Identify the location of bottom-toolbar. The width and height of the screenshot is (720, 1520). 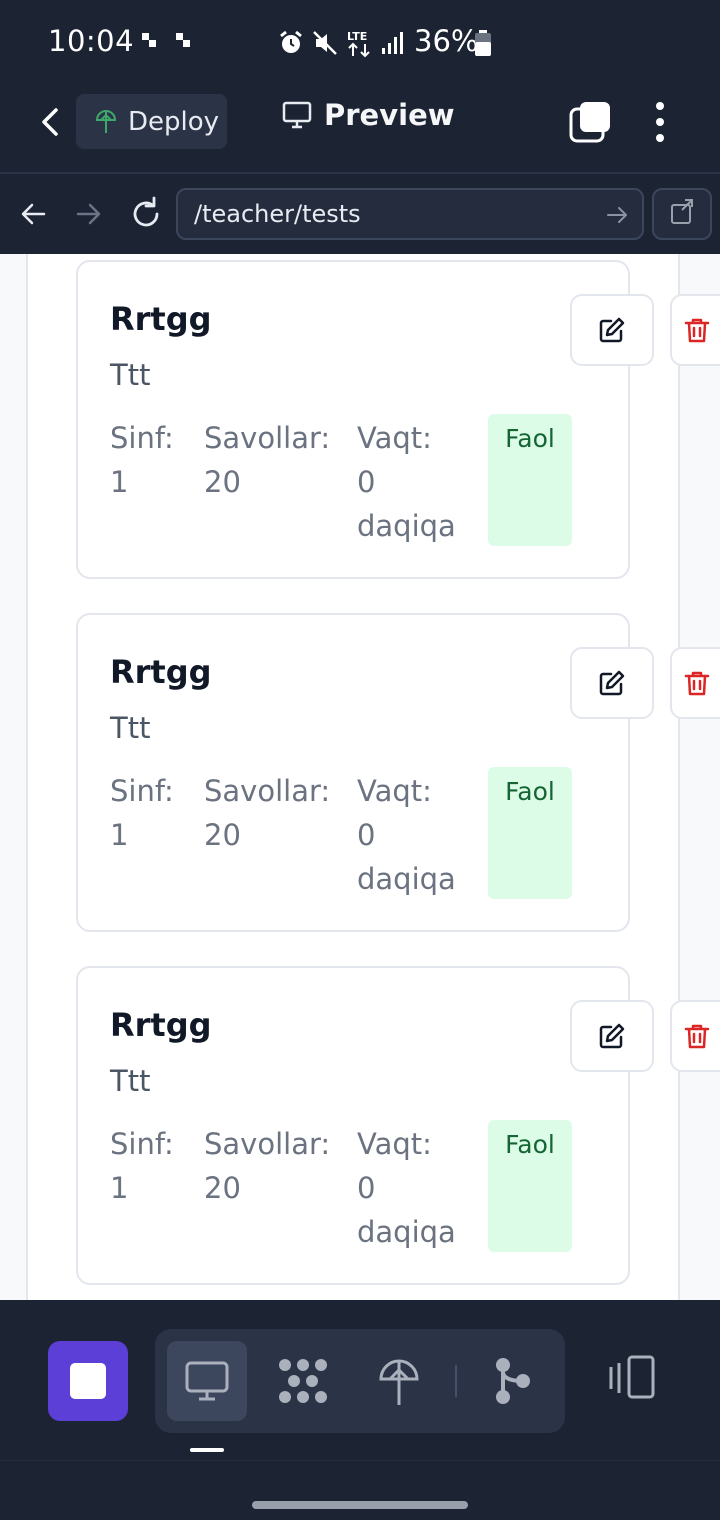
(360, 1380).